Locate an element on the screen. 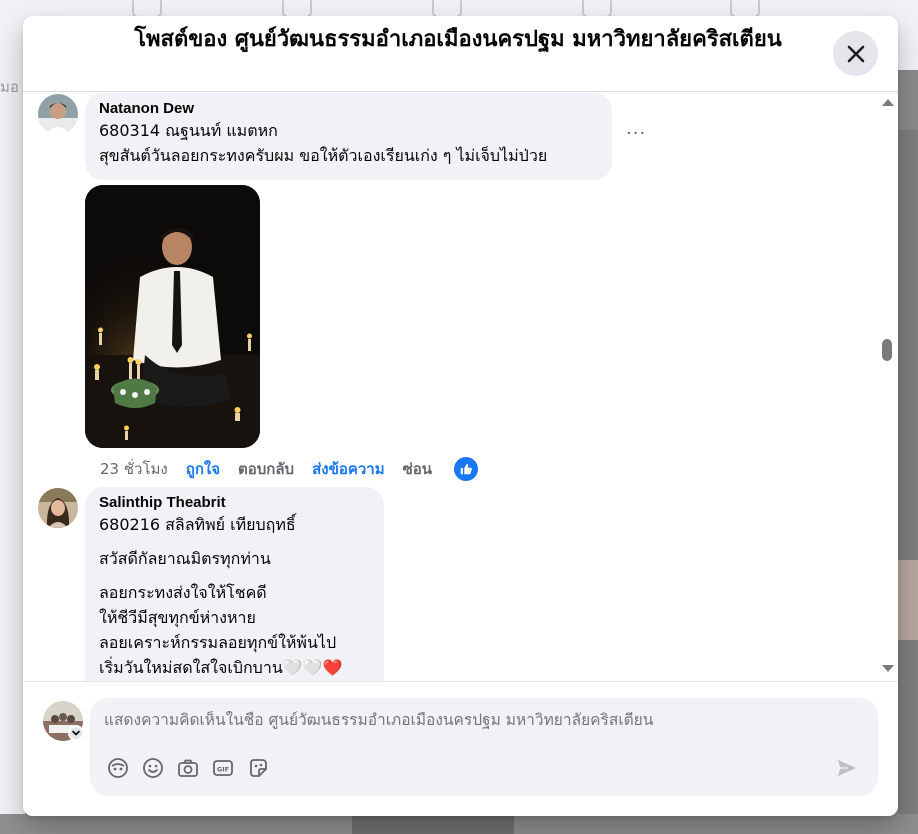 This screenshot has width=918, height=834. photo-button is located at coordinates (188, 768).